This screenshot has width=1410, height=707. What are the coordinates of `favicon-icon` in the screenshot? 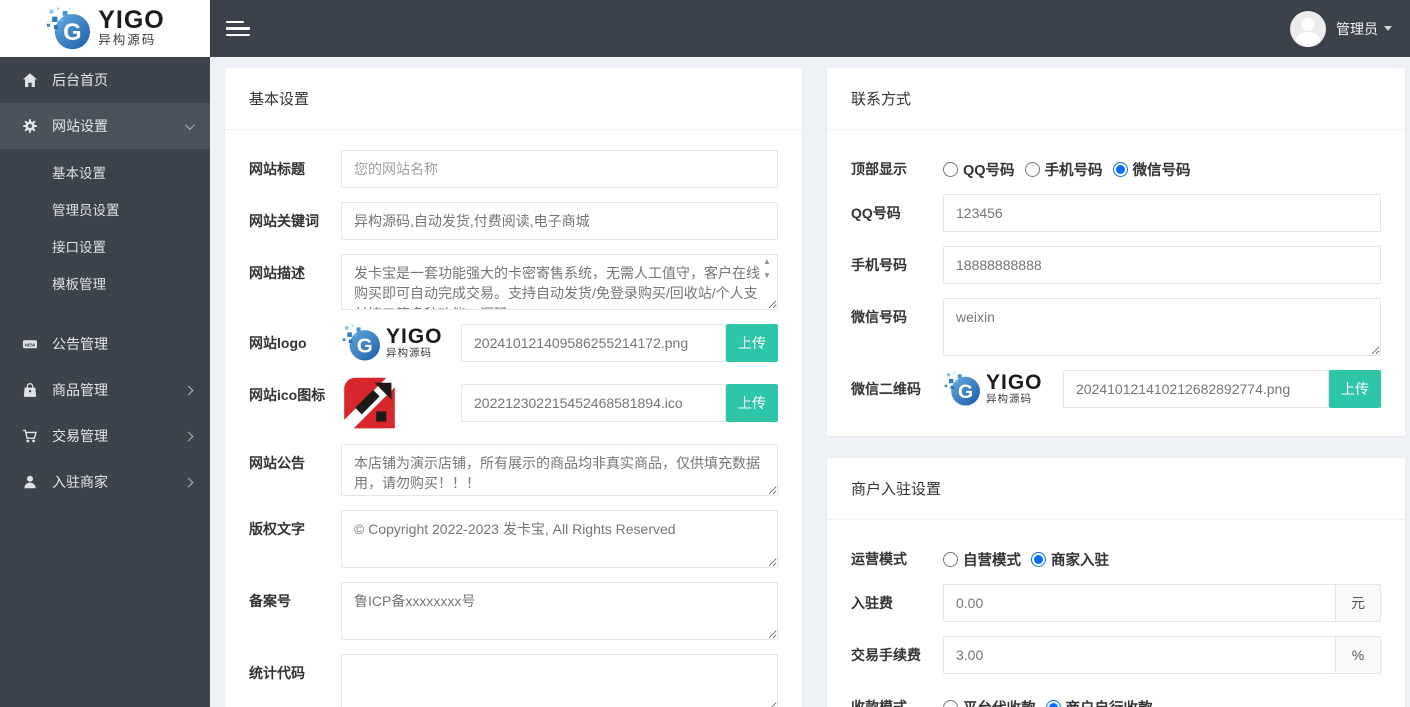 It's located at (369, 403).